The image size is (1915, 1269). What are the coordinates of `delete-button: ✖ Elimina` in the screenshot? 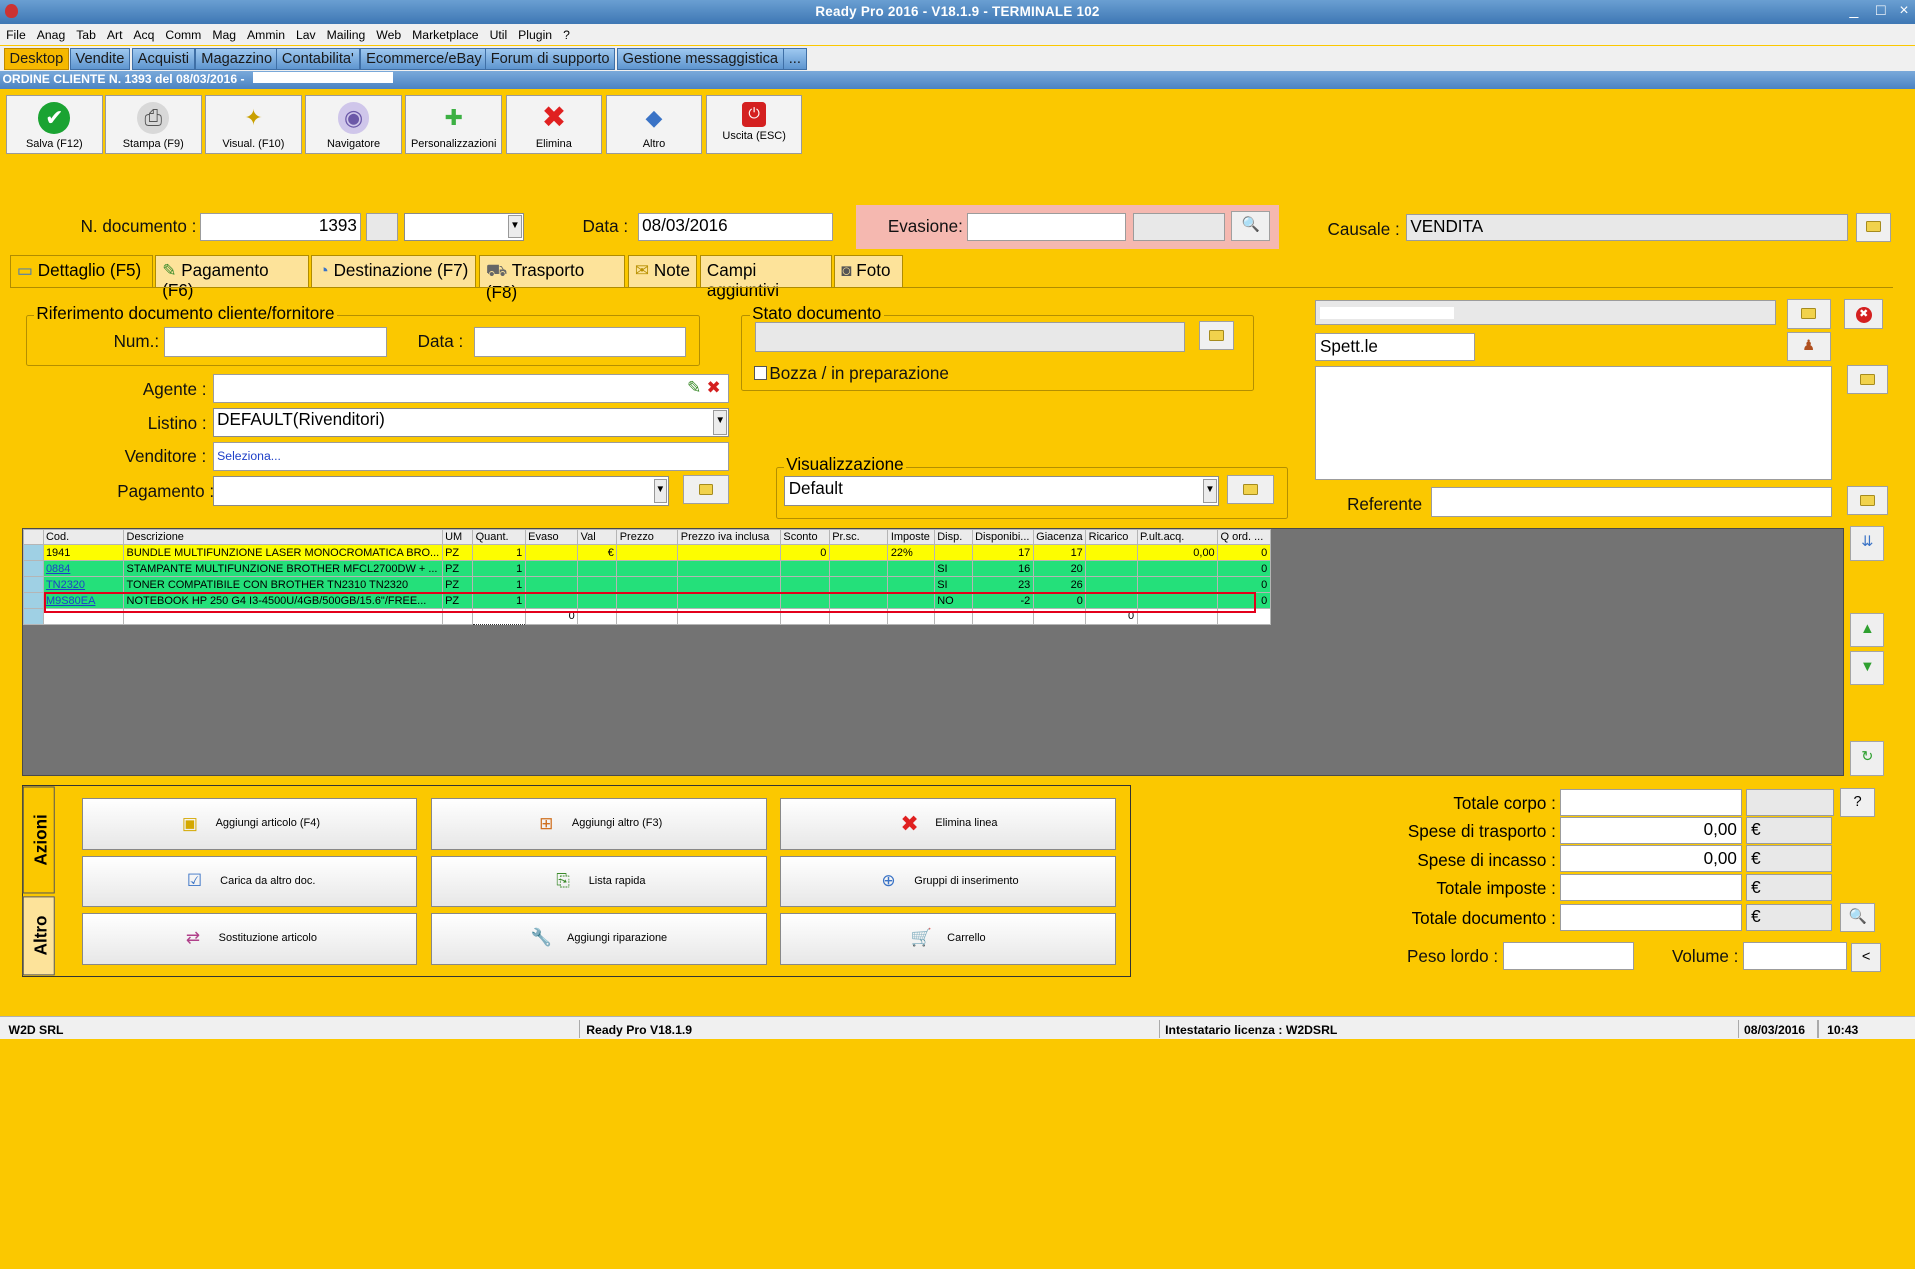 It's located at (554, 124).